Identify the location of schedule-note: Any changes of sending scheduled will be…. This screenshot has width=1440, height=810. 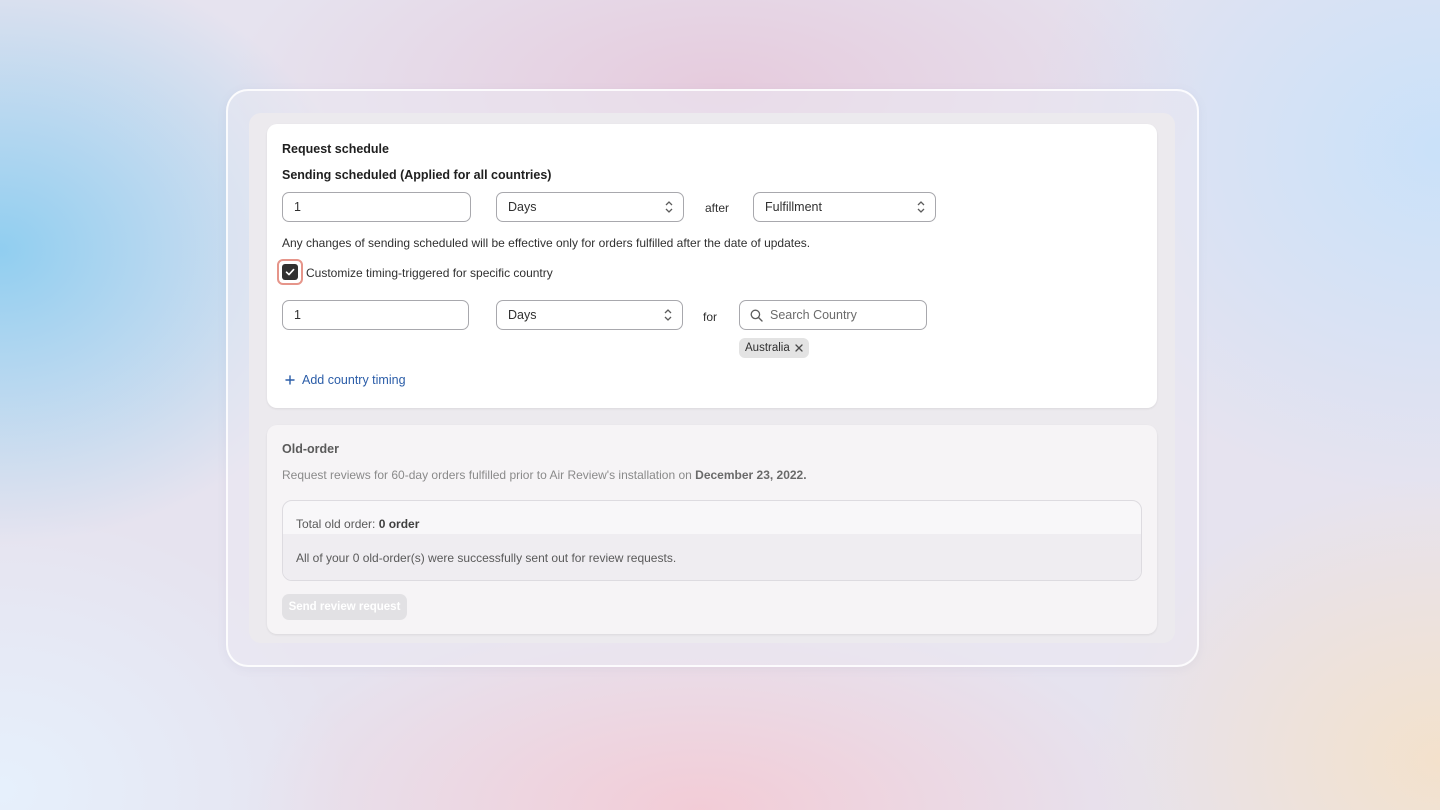
(546, 243).